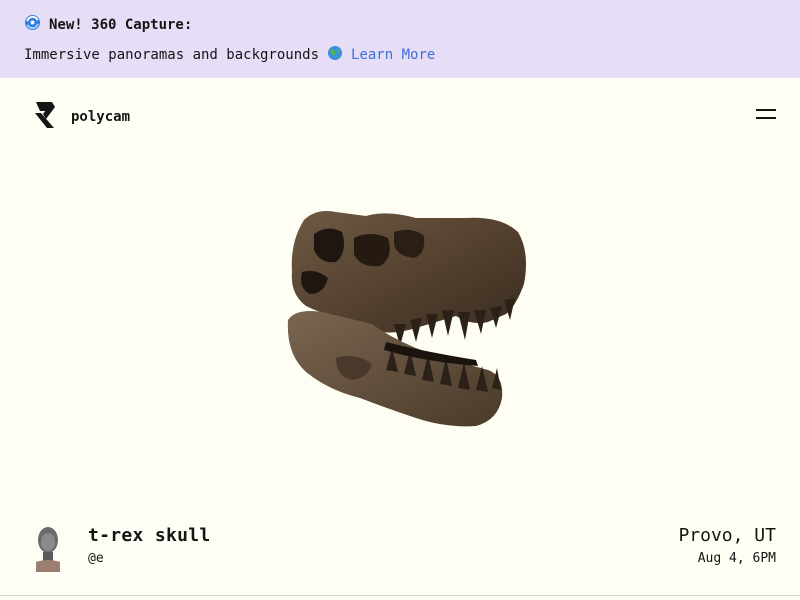 The image size is (800, 600). What do you see at coordinates (121, 24) in the screenshot?
I see `banner-headline: New! 360 Capture:` at bounding box center [121, 24].